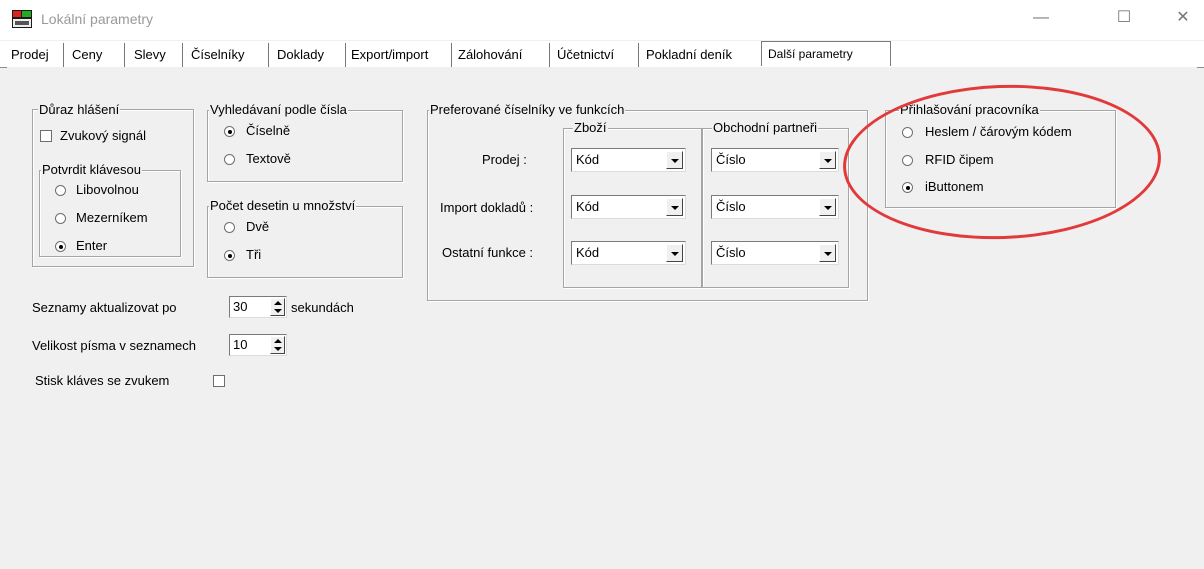 This screenshot has height=569, width=1204. What do you see at coordinates (150, 55) in the screenshot?
I see `tab-slevy: Slevy` at bounding box center [150, 55].